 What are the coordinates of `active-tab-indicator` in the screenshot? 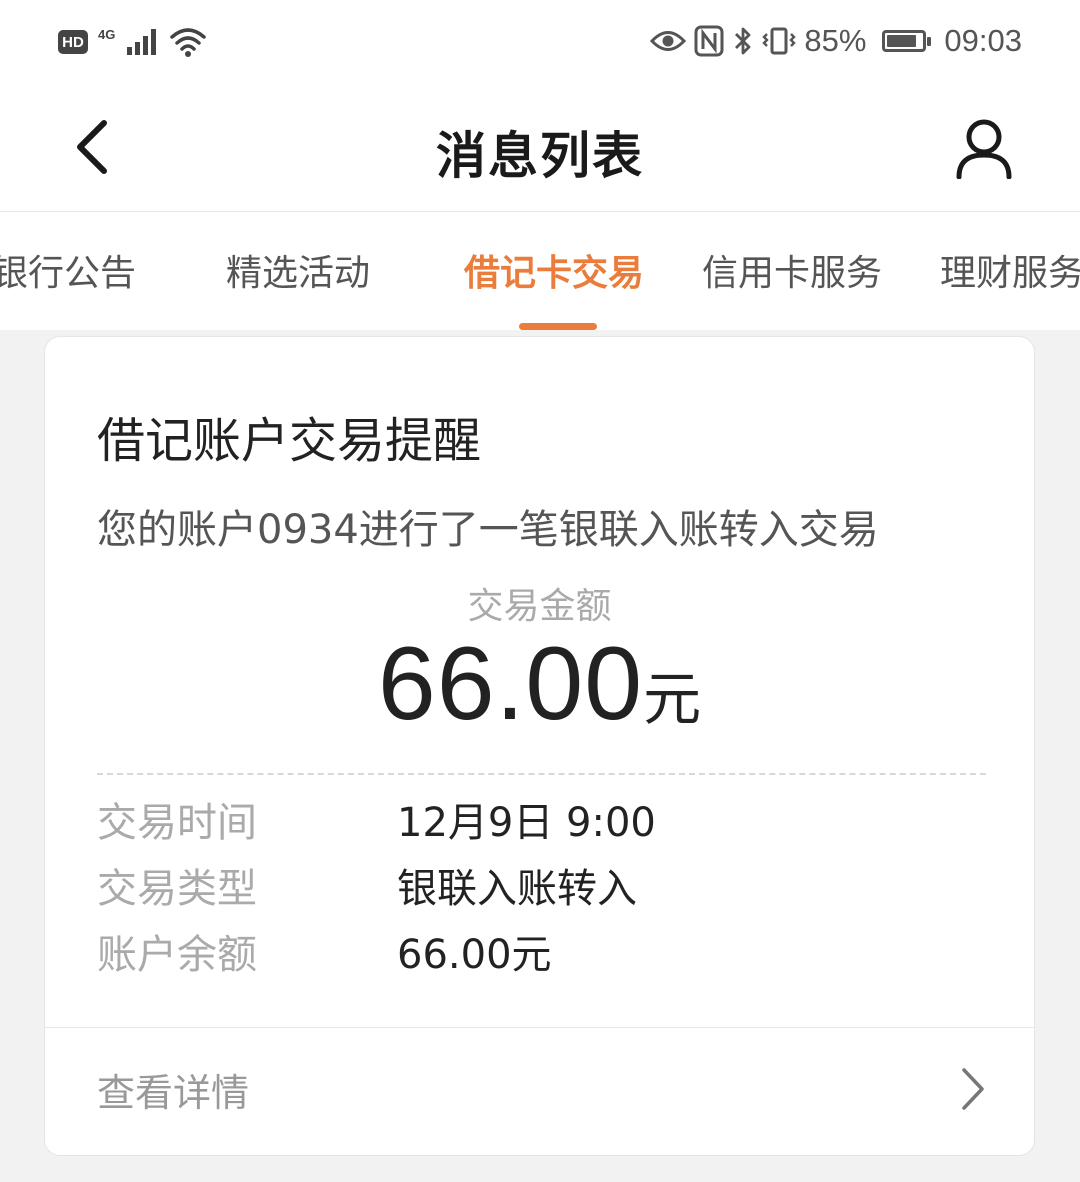 It's located at (558, 326).